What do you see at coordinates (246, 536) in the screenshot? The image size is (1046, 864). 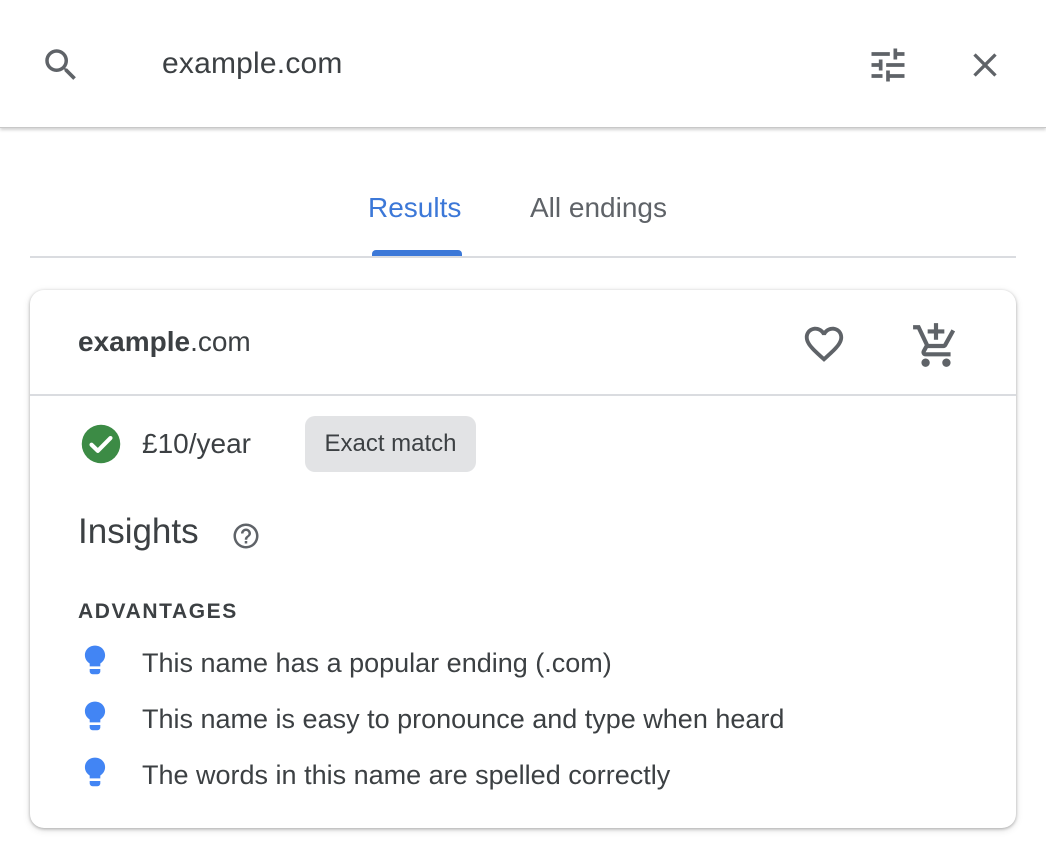 I see `help-outline-icon` at bounding box center [246, 536].